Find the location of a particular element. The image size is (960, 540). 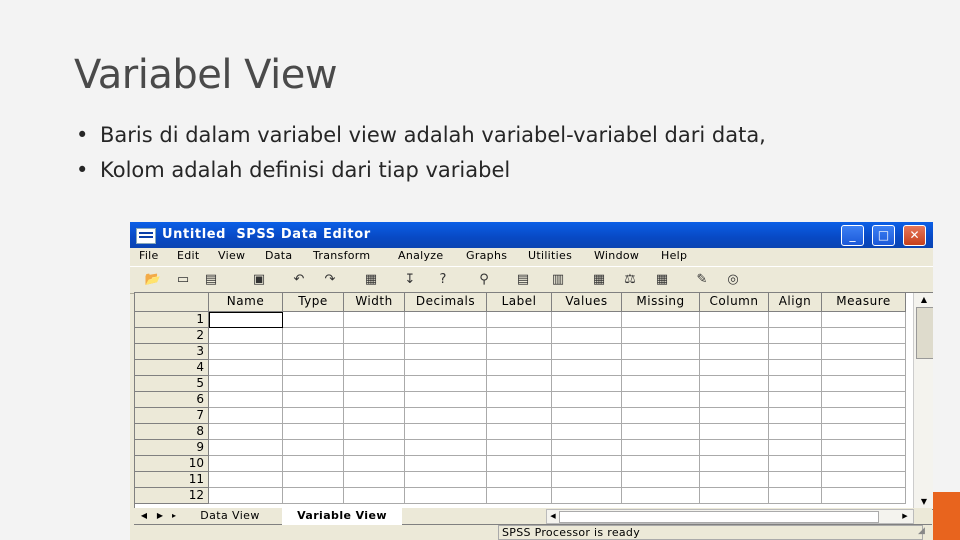

column-header: Column is located at coordinates (734, 302).